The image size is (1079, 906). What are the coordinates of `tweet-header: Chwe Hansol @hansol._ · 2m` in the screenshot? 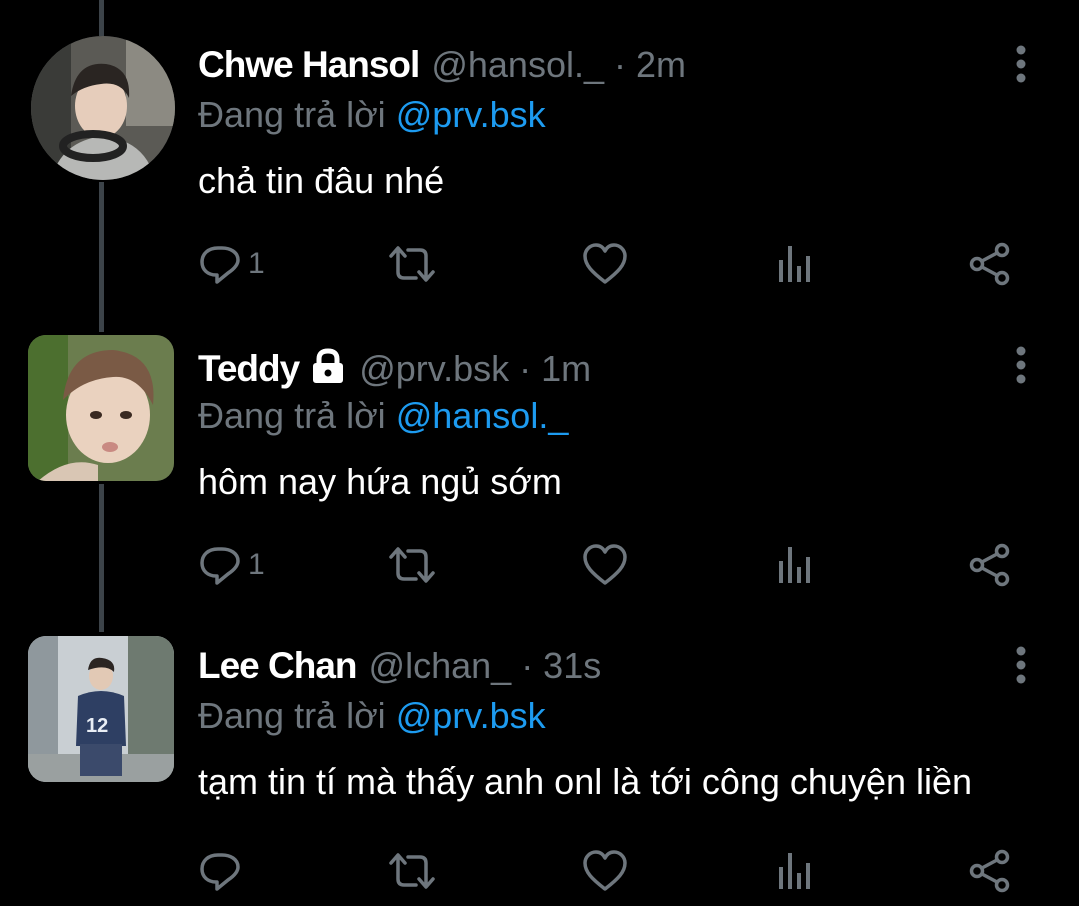 It's located at (442, 69).